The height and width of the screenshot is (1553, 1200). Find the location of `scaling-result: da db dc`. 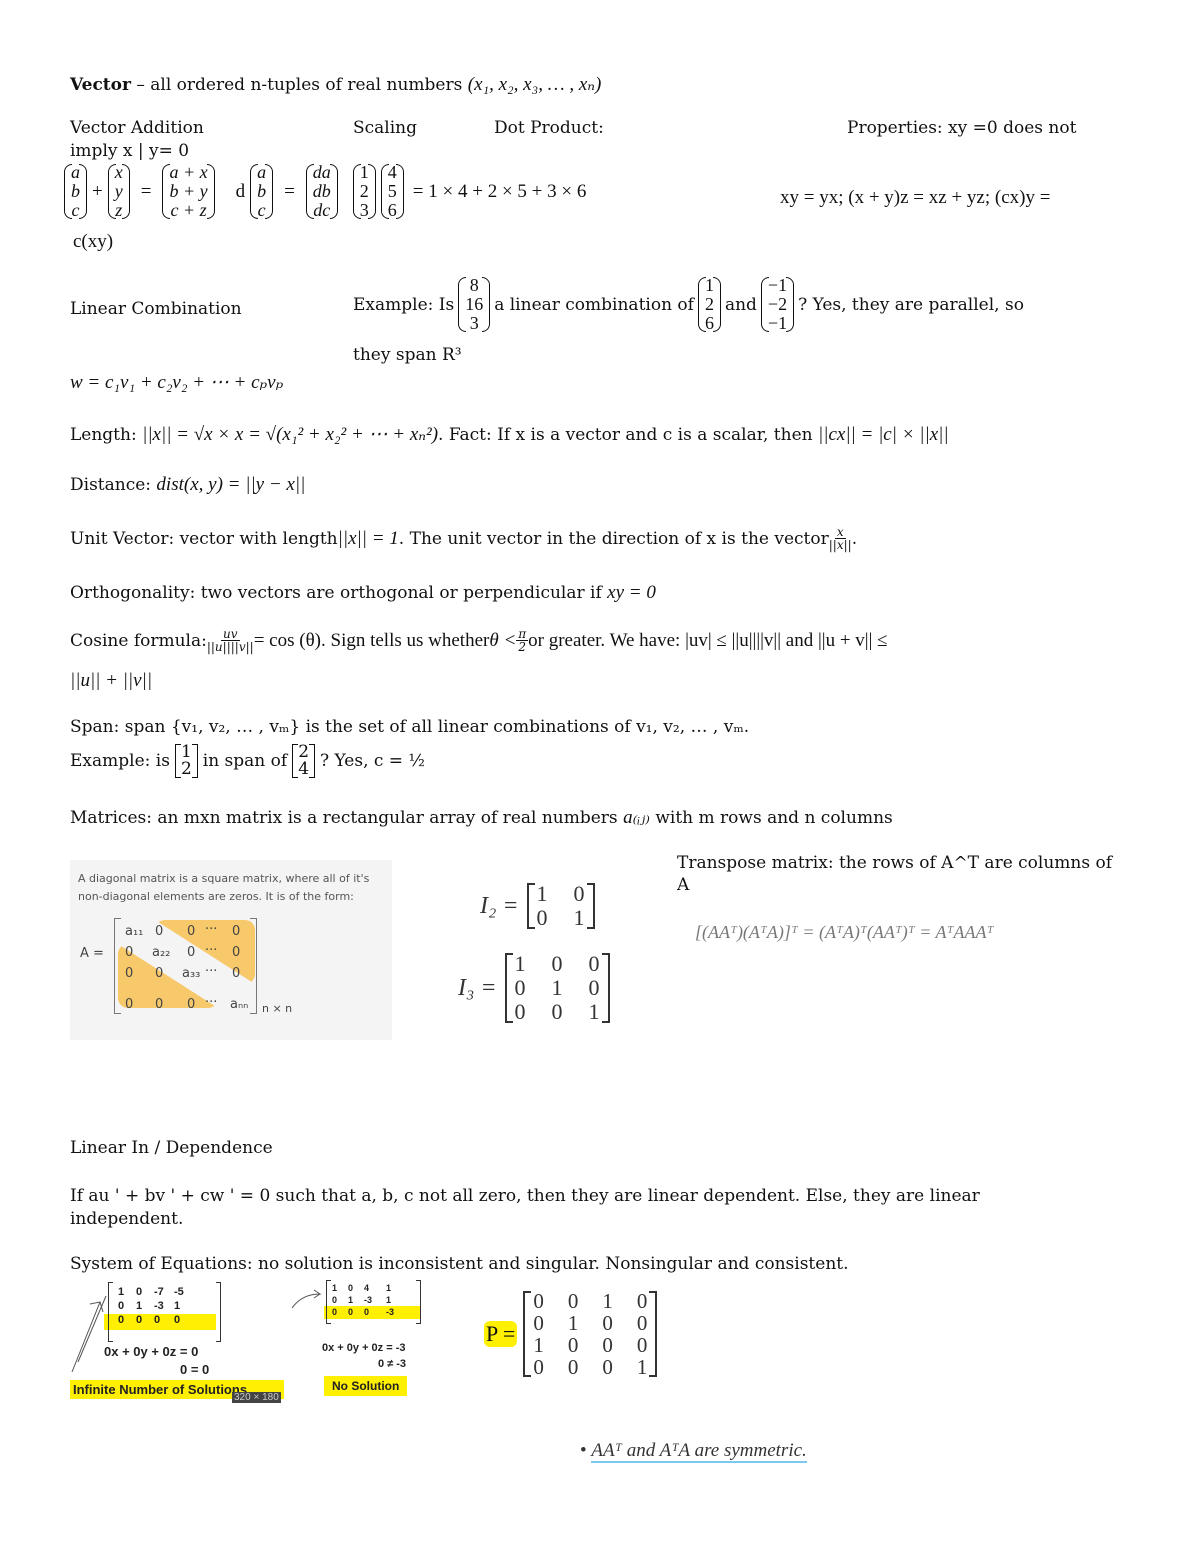

scaling-result: da db dc is located at coordinates (321, 191).